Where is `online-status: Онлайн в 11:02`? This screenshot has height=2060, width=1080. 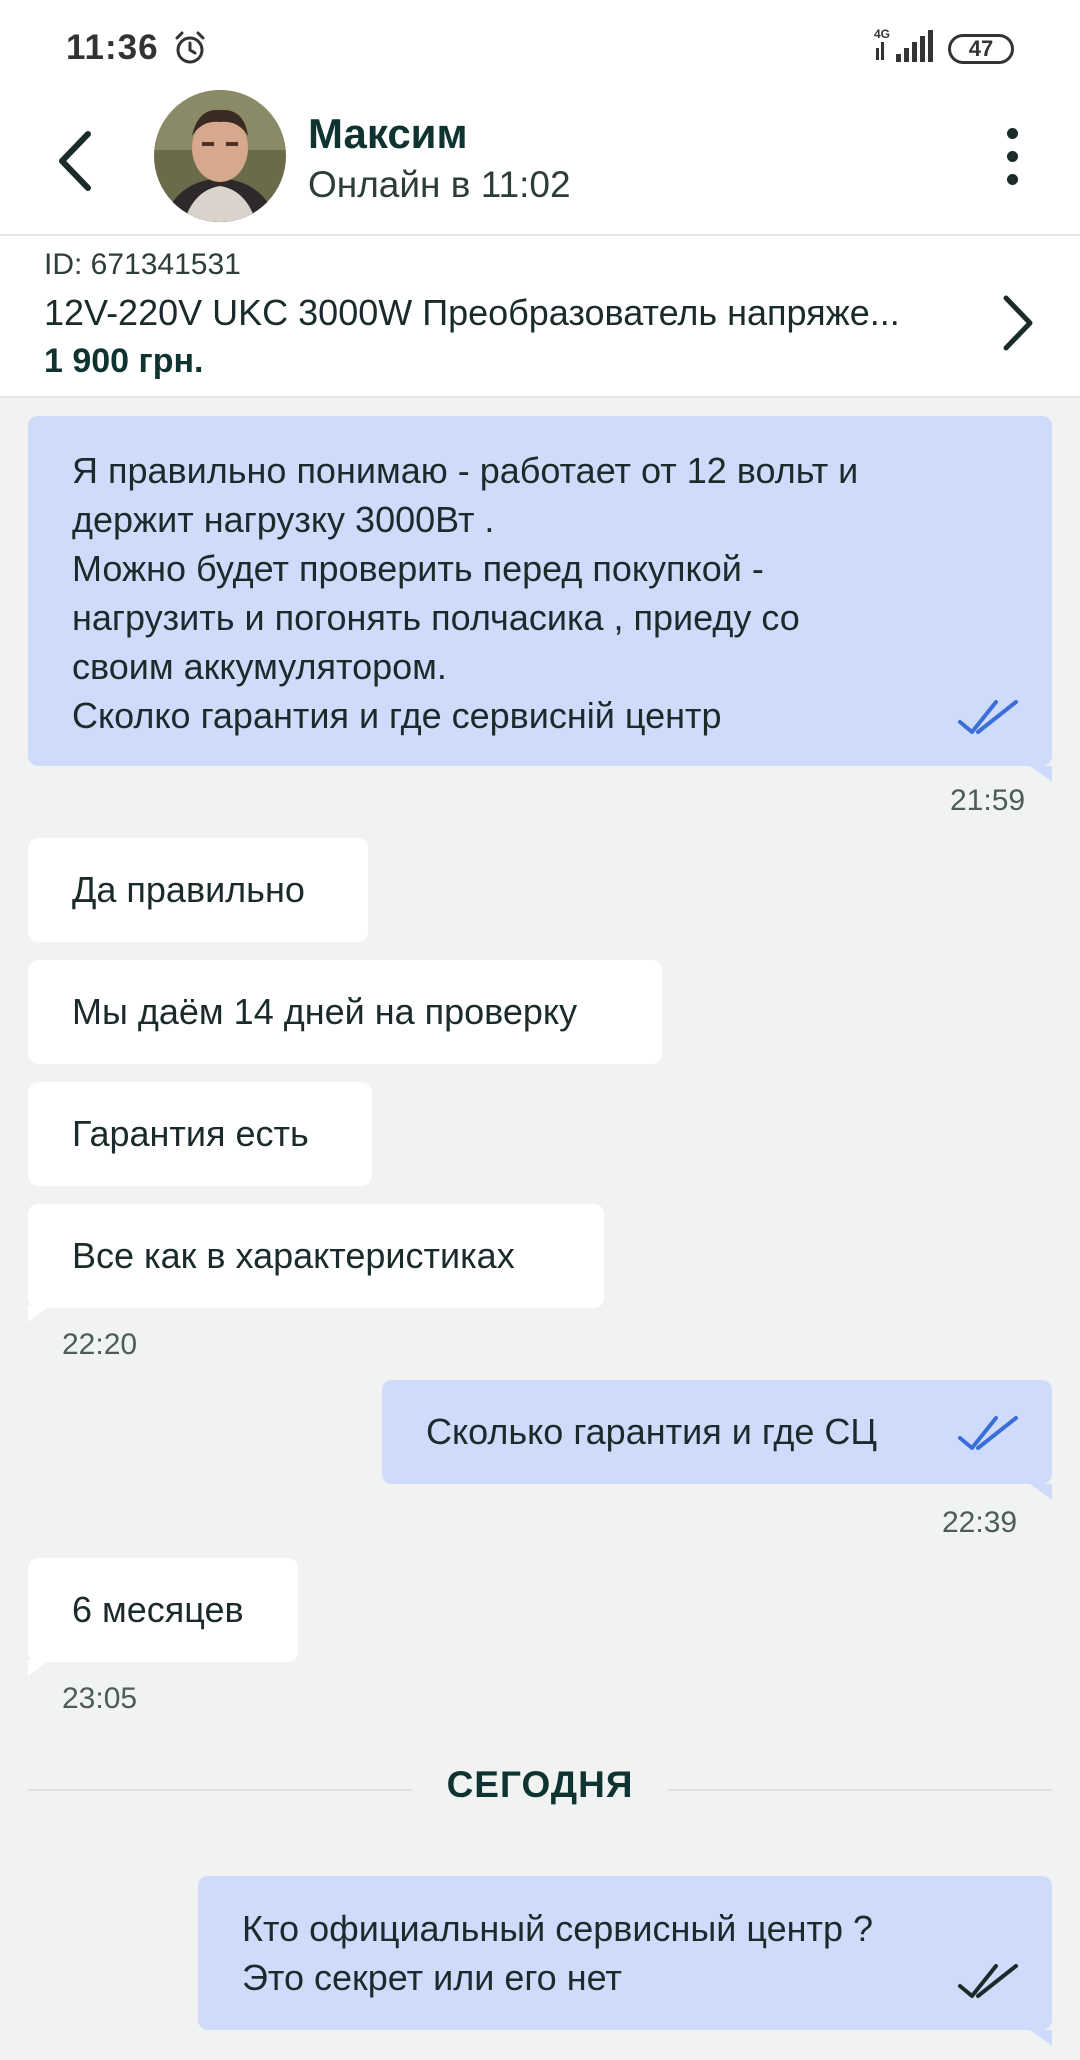 online-status: Онлайн в 11:02 is located at coordinates (439, 184).